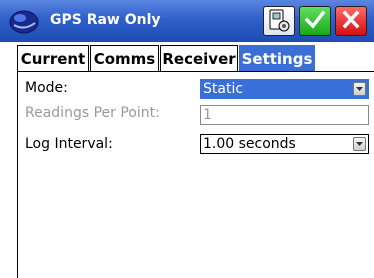  I want to click on log-interval-dropdown: 1.00 seconds, so click(284, 144).